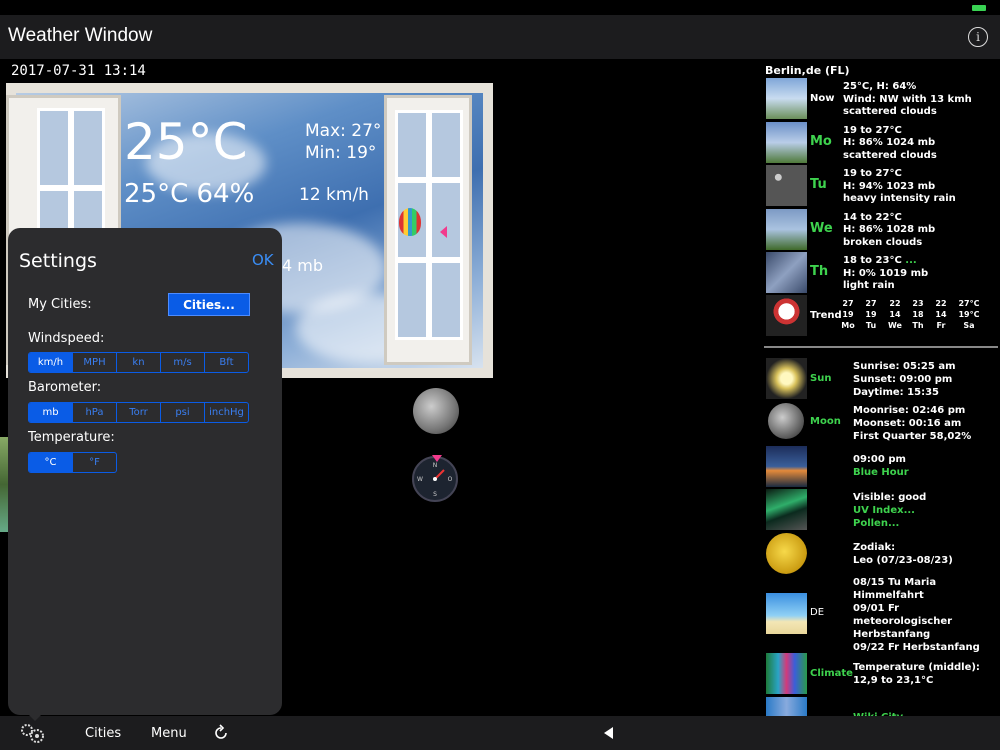 Image resolution: width=1000 pixels, height=750 pixels. Describe the element at coordinates (51, 362) in the screenshot. I see `windspeed-option: km/h` at that location.